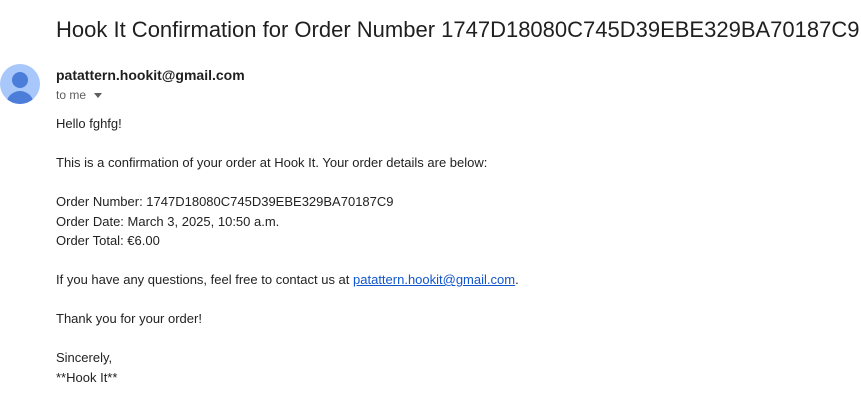  I want to click on recipient-details-toggle: to me, so click(79, 95).